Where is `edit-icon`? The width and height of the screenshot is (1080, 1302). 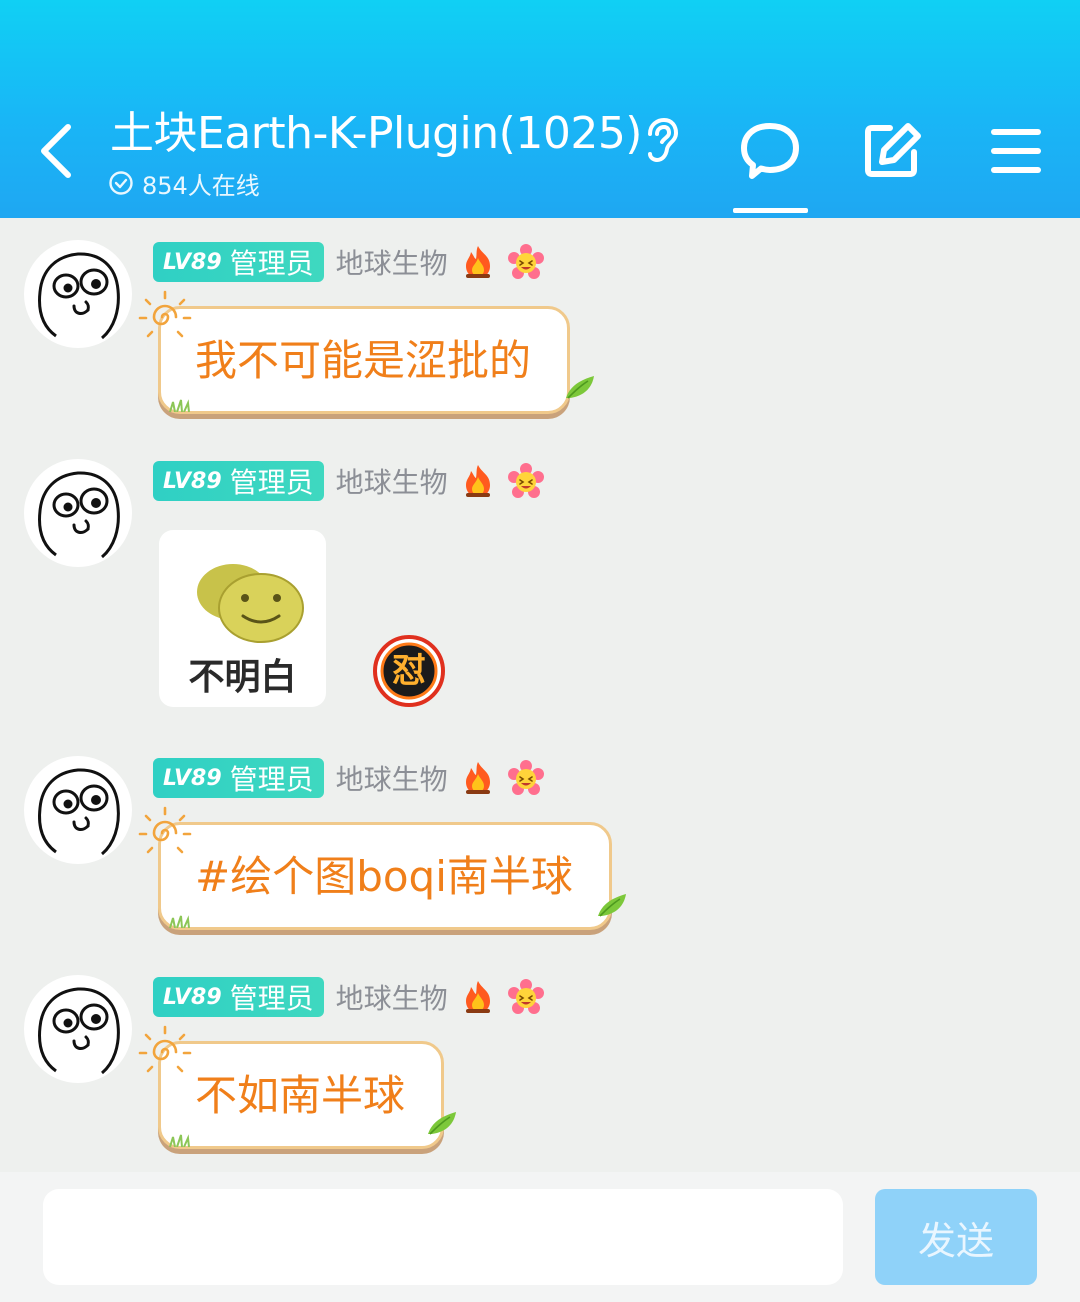 edit-icon is located at coordinates (892, 150).